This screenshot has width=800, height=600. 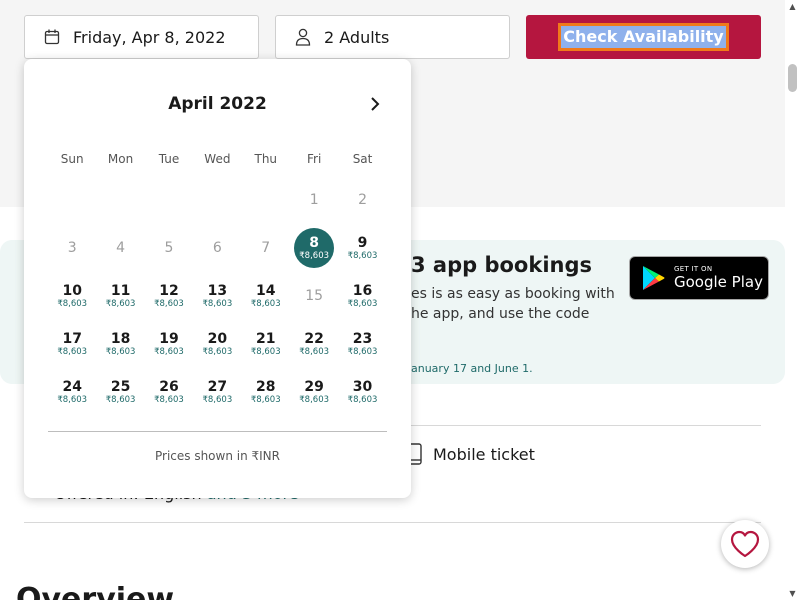 I want to click on calendar-day: 1, so click(x=314, y=200).